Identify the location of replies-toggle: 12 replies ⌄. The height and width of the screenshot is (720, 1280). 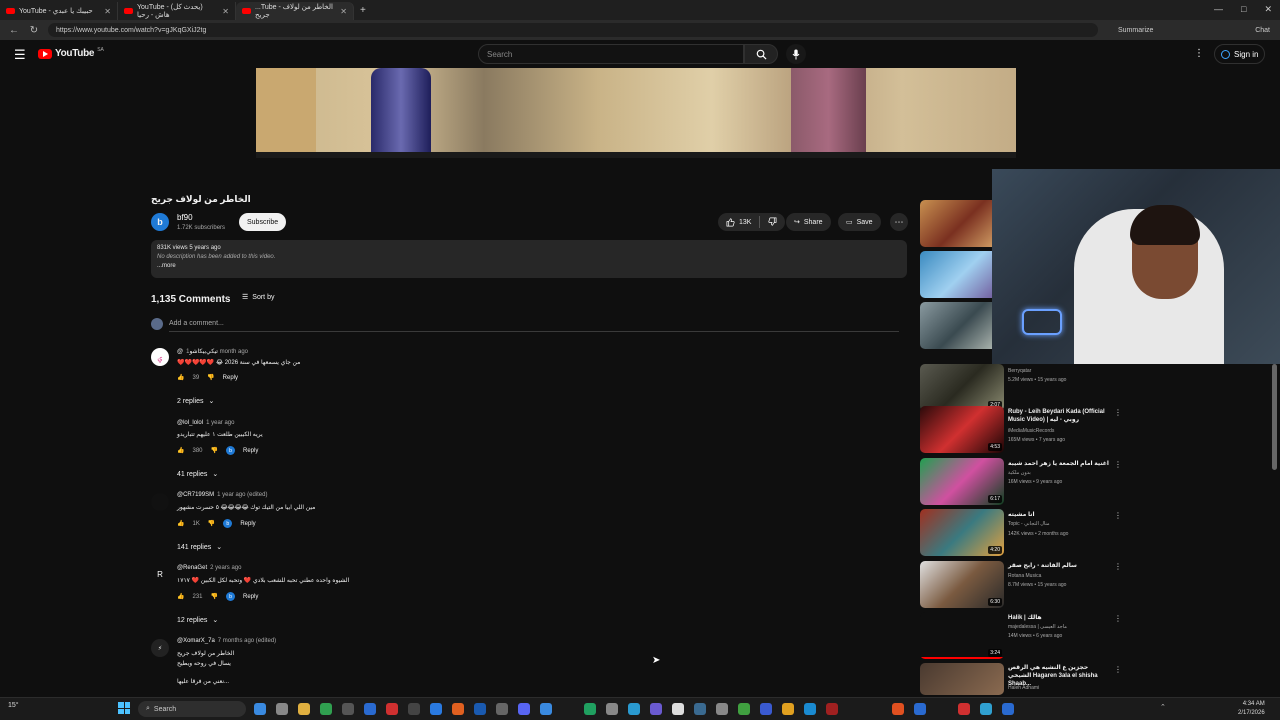
(197, 620).